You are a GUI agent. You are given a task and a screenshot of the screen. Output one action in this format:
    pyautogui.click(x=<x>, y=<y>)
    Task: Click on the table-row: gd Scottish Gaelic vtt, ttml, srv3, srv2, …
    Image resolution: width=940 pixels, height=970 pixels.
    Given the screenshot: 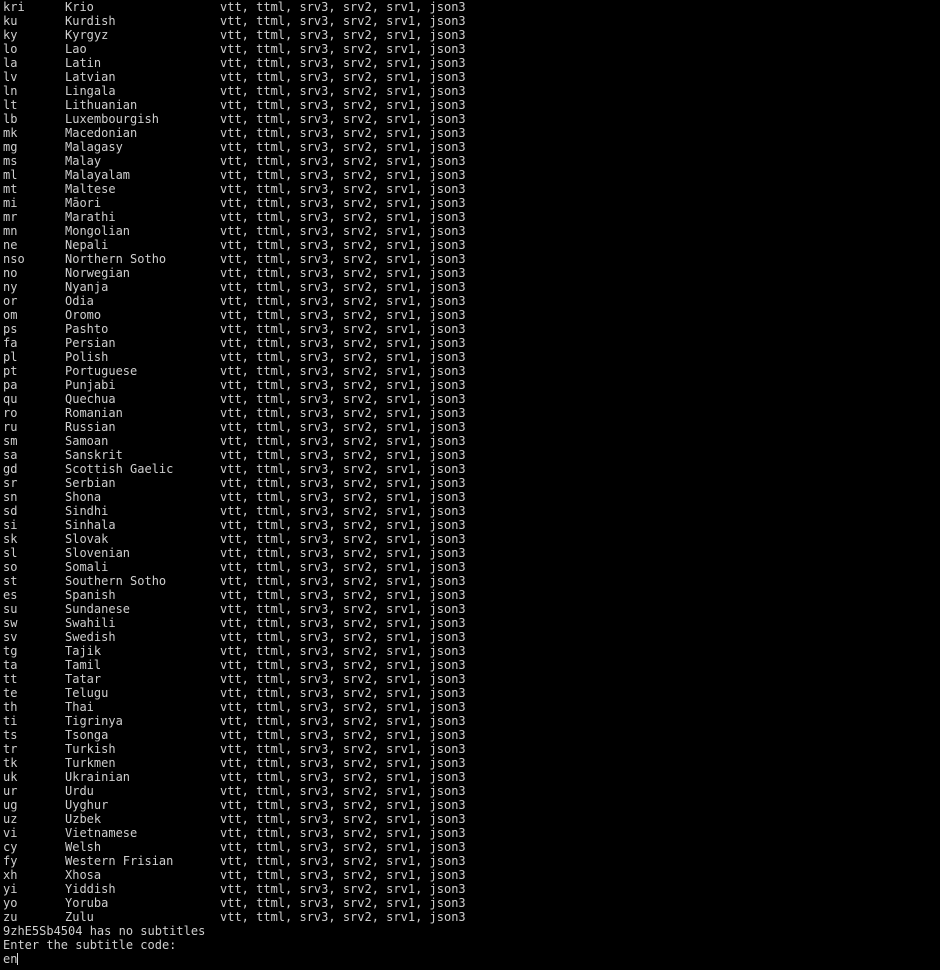 What is the action you would take?
    pyautogui.click(x=471, y=469)
    